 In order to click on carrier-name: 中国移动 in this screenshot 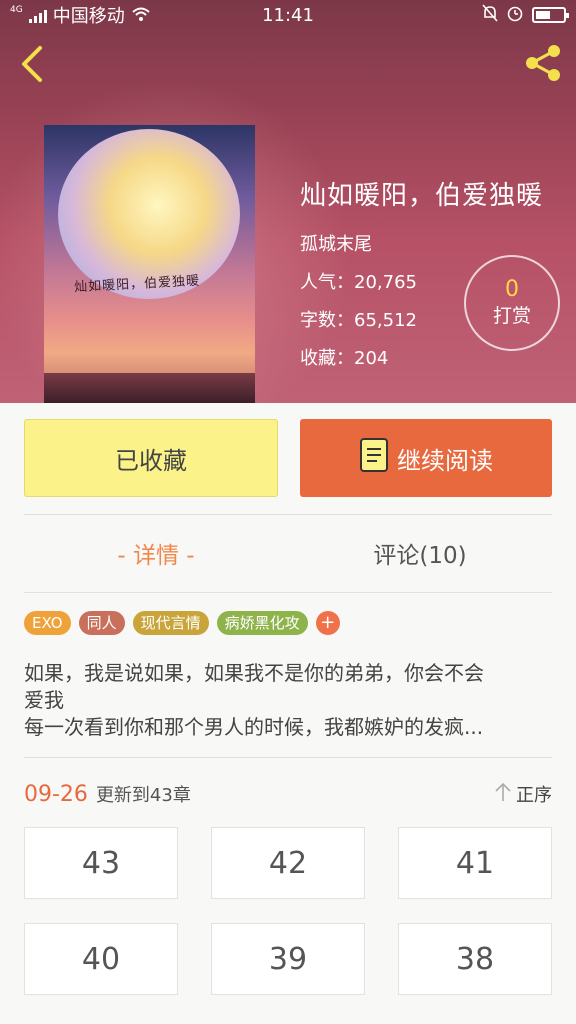, I will do `click(88, 16)`.